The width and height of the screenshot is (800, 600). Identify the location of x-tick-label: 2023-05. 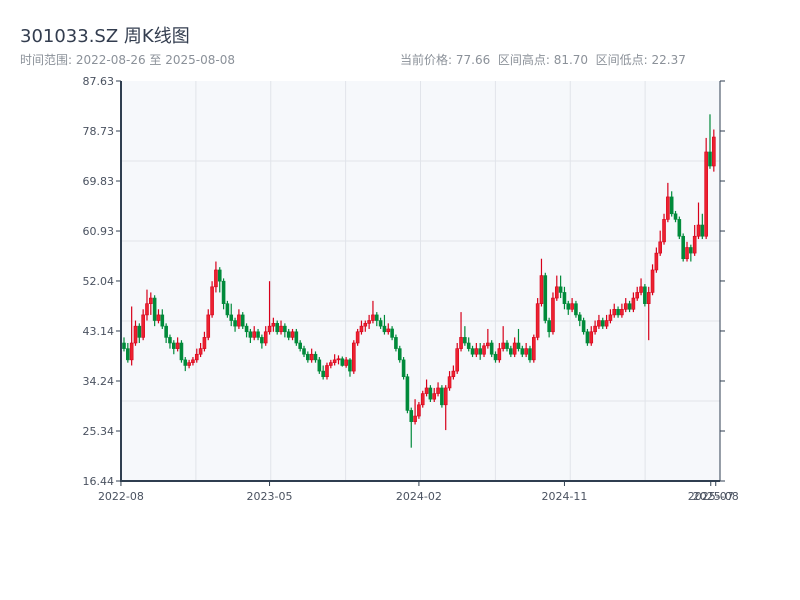
(270, 496).